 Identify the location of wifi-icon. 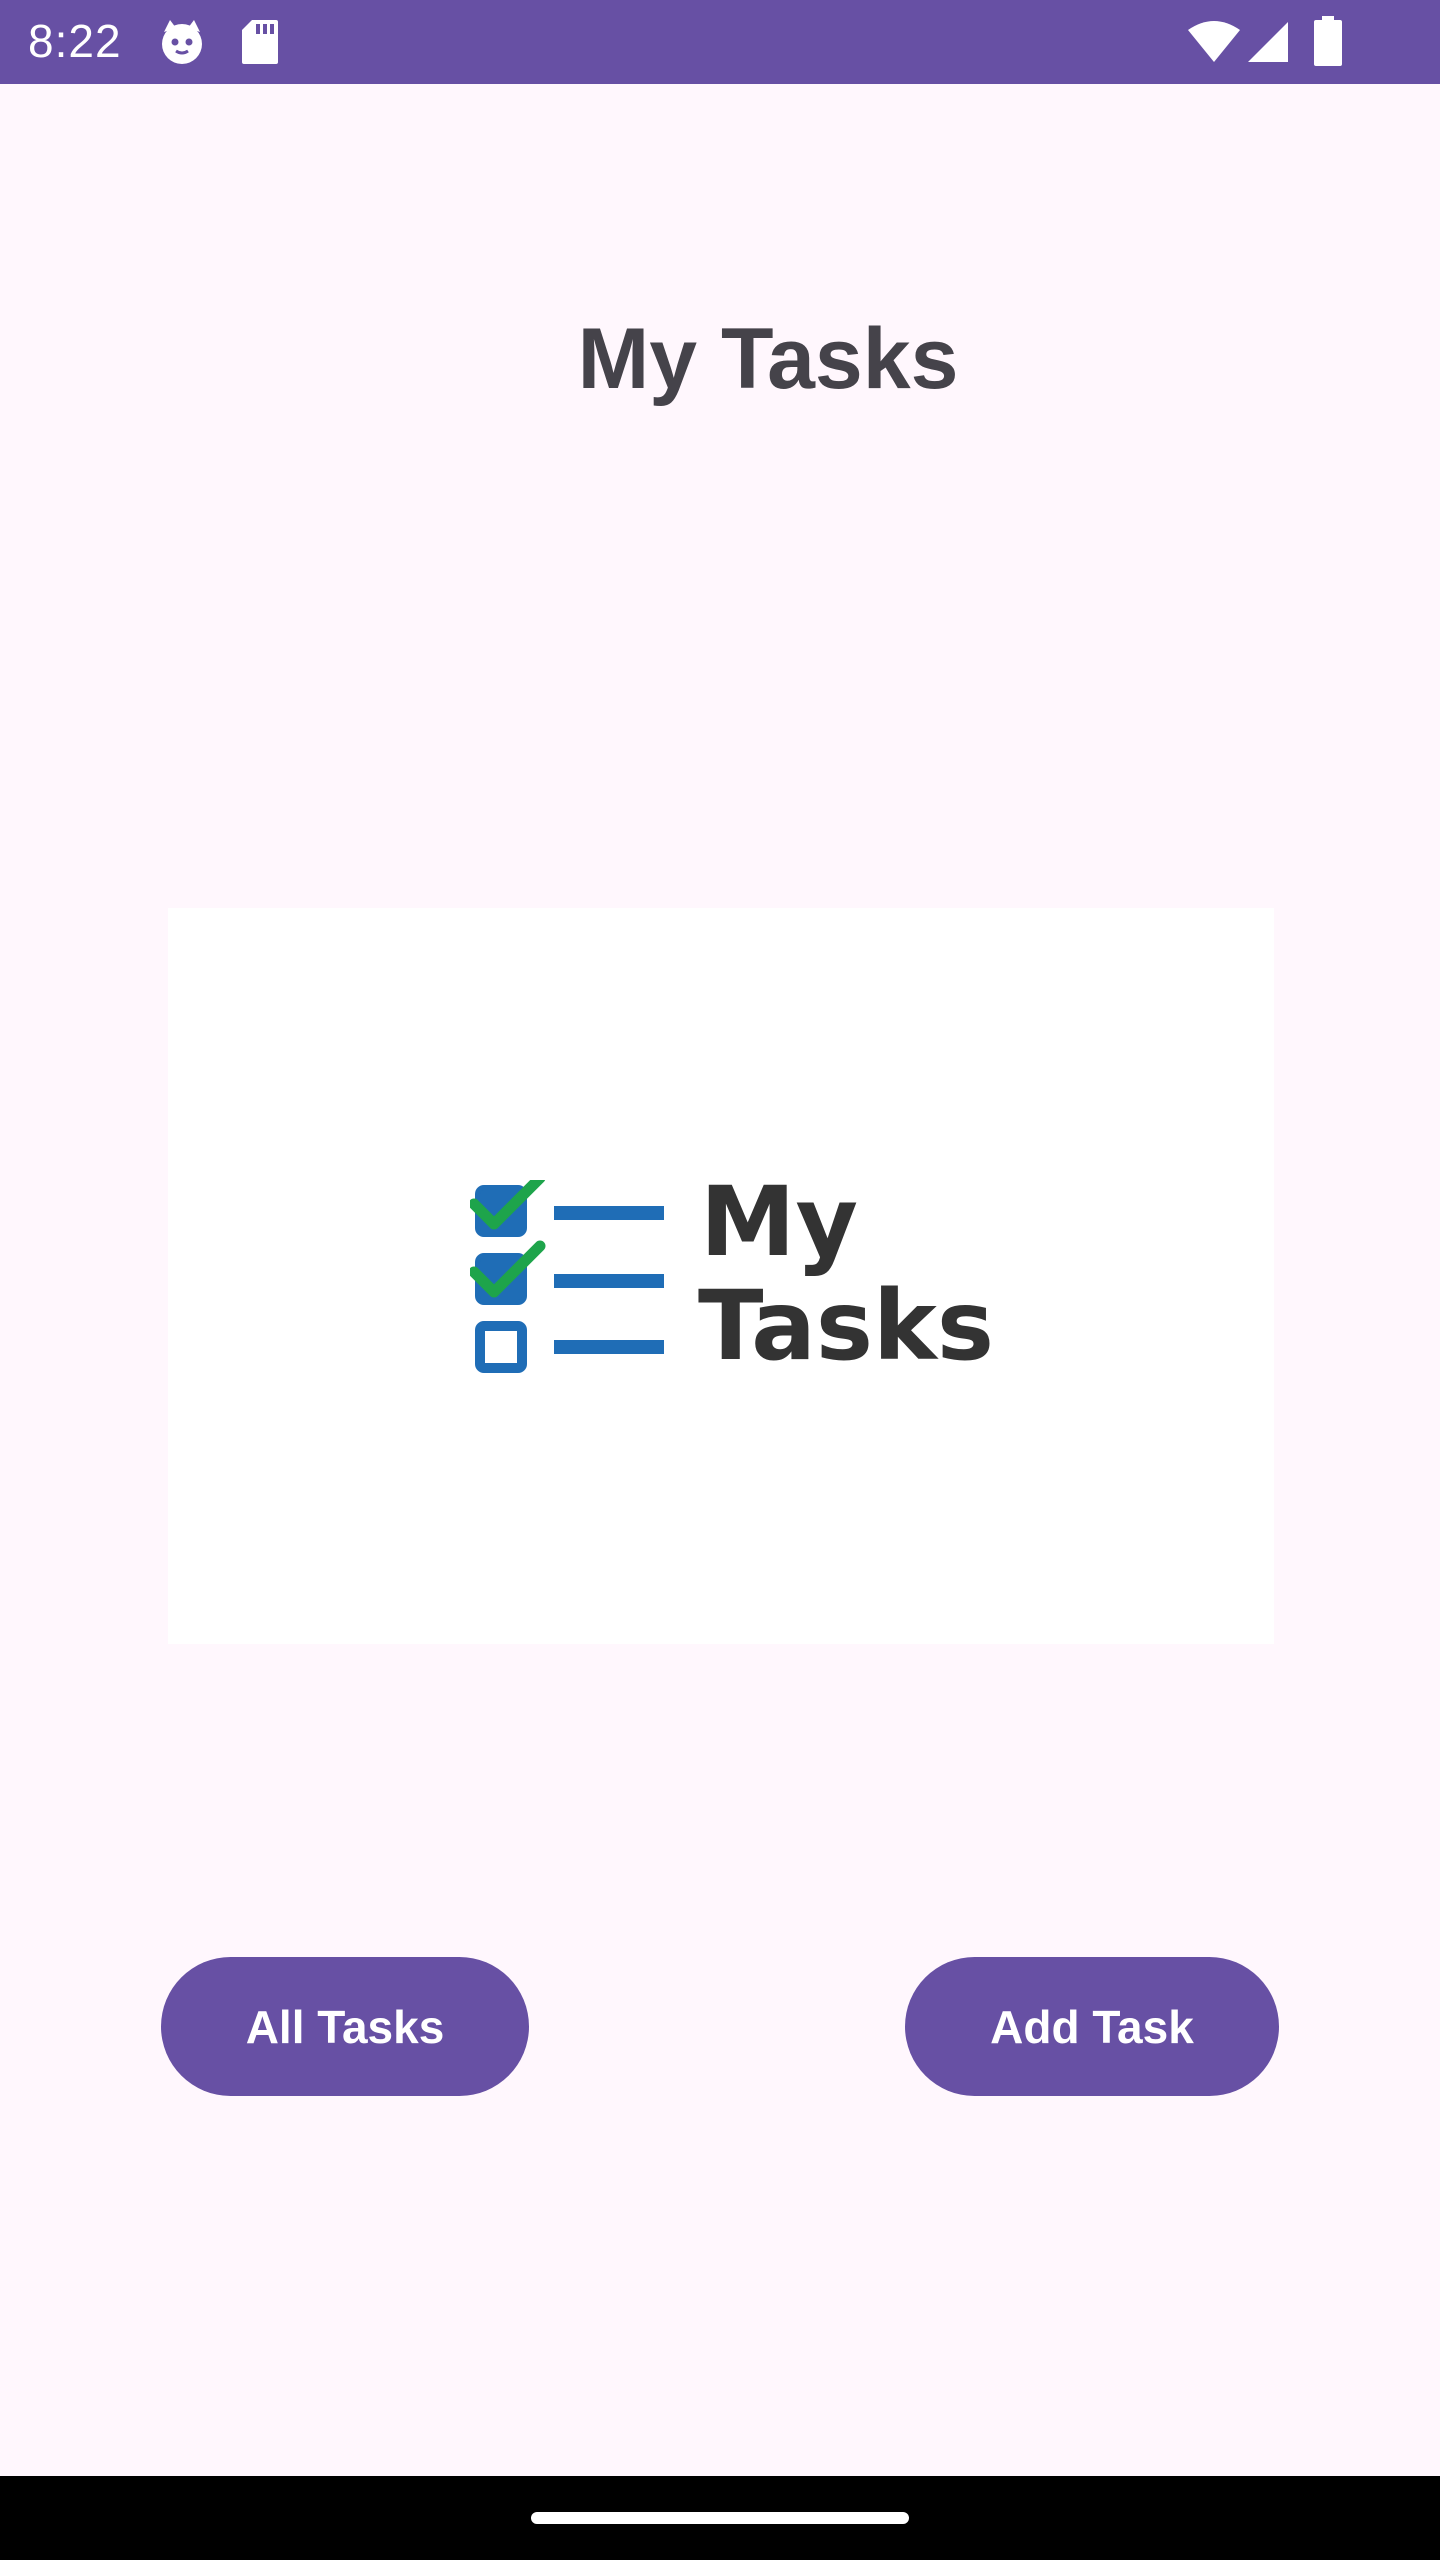
(1214, 44).